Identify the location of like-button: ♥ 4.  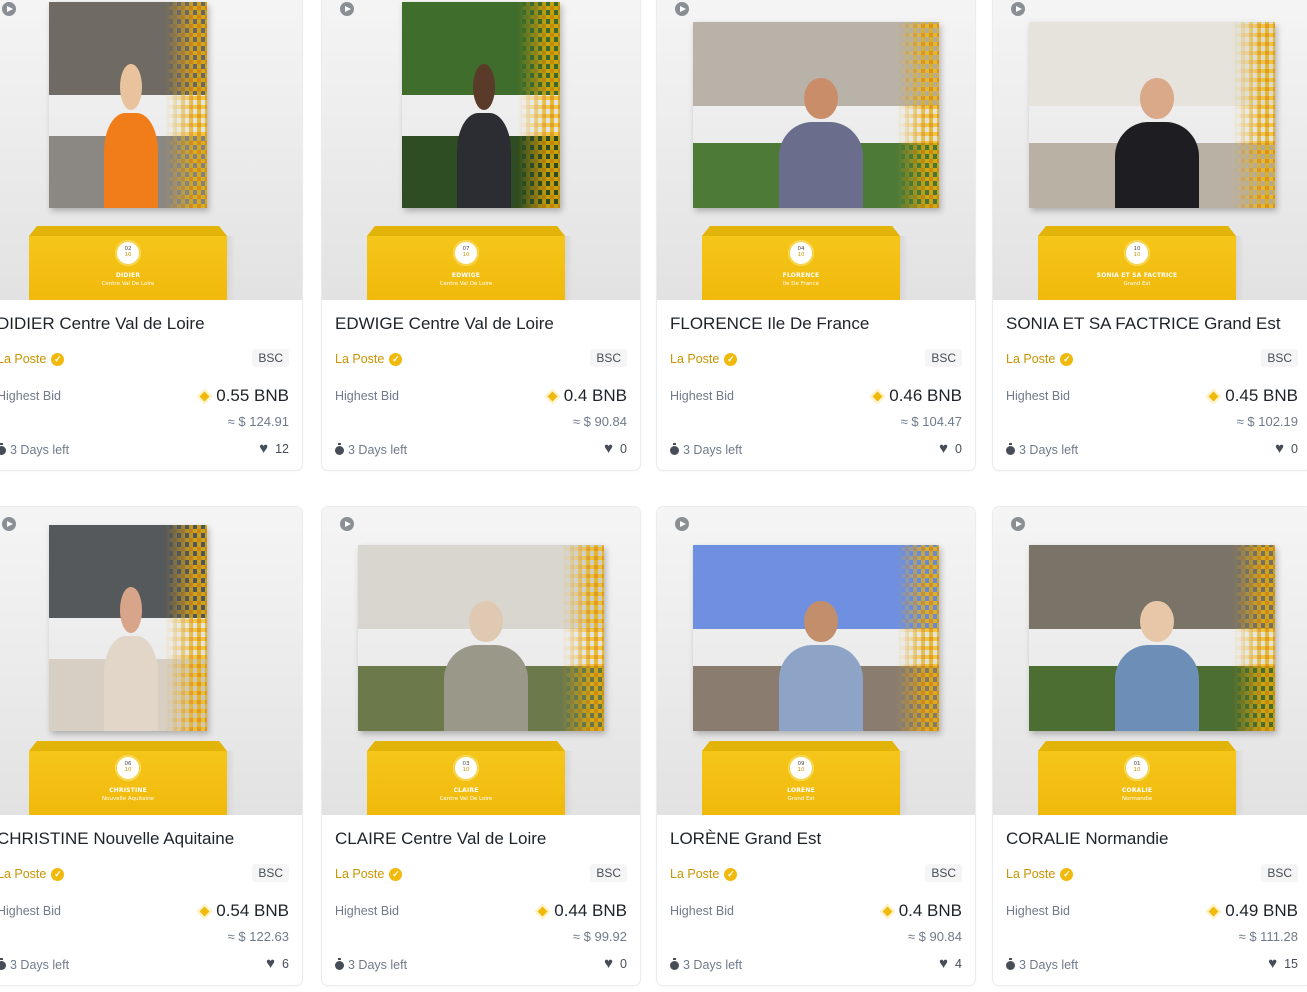
(950, 963).